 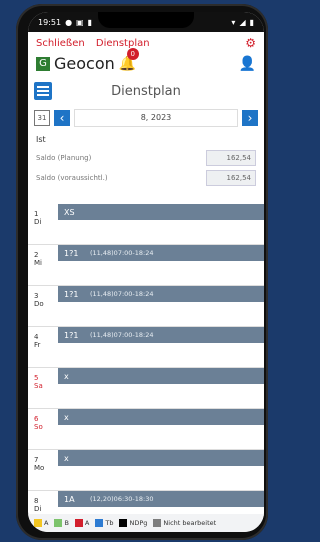 I want to click on saldo-label: Saldo (Planung), so click(x=64, y=158).